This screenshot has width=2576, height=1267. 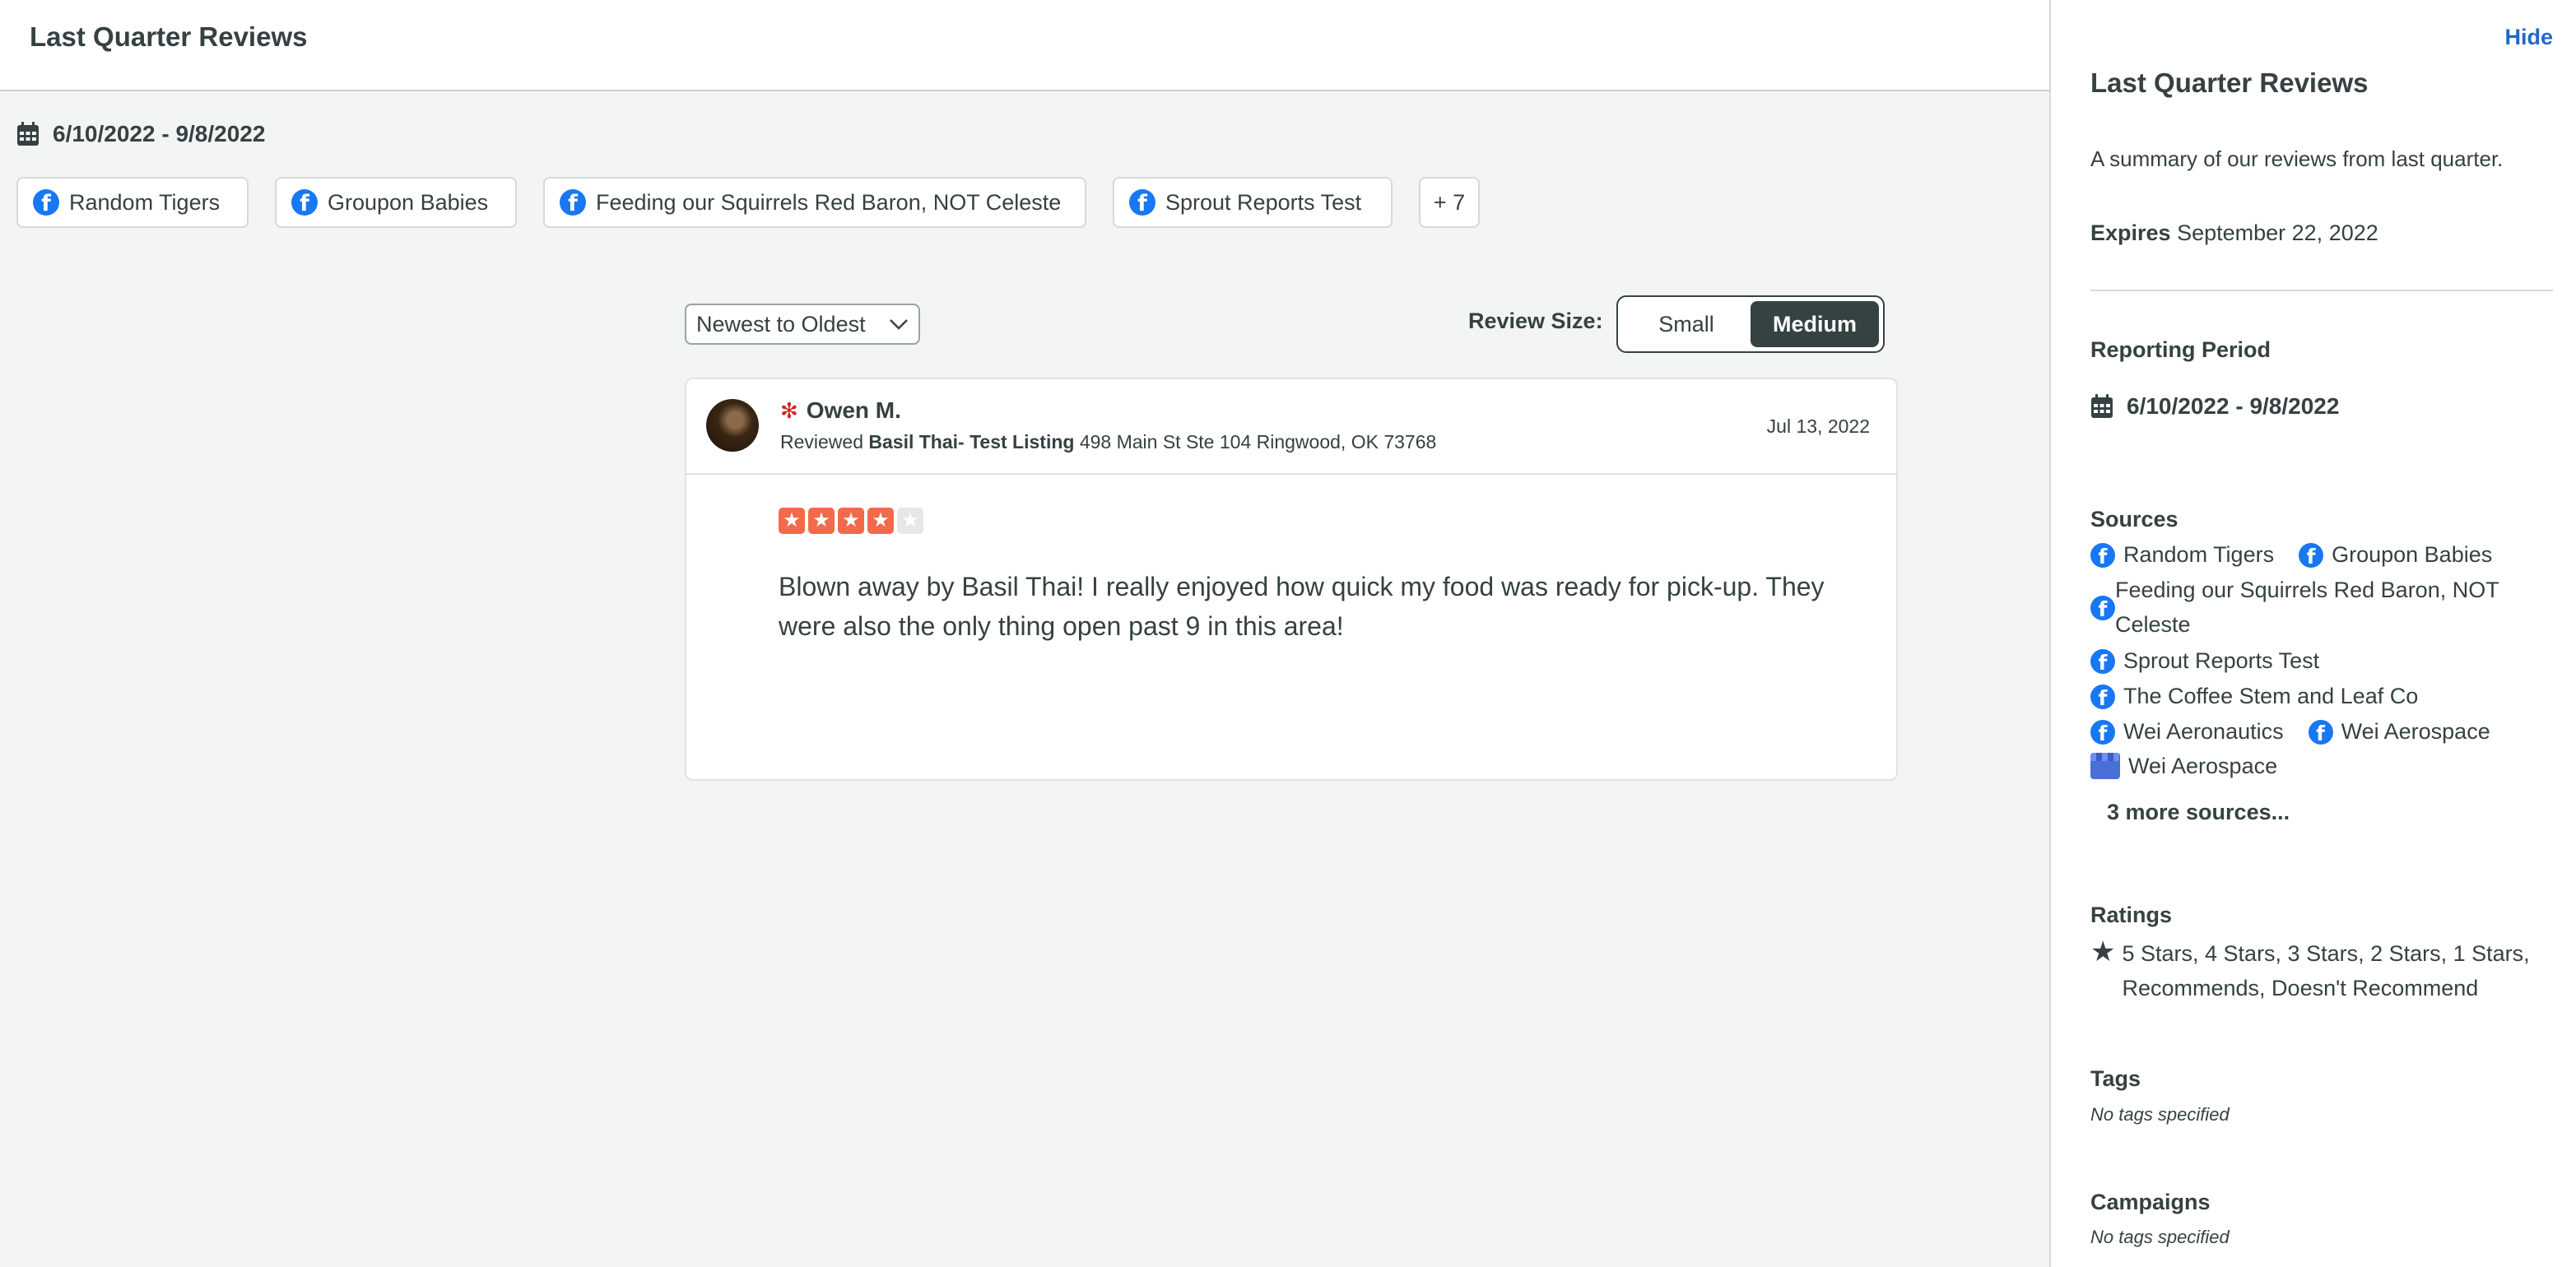 I want to click on expires-line: Expires September 22, 2022, so click(x=2234, y=233).